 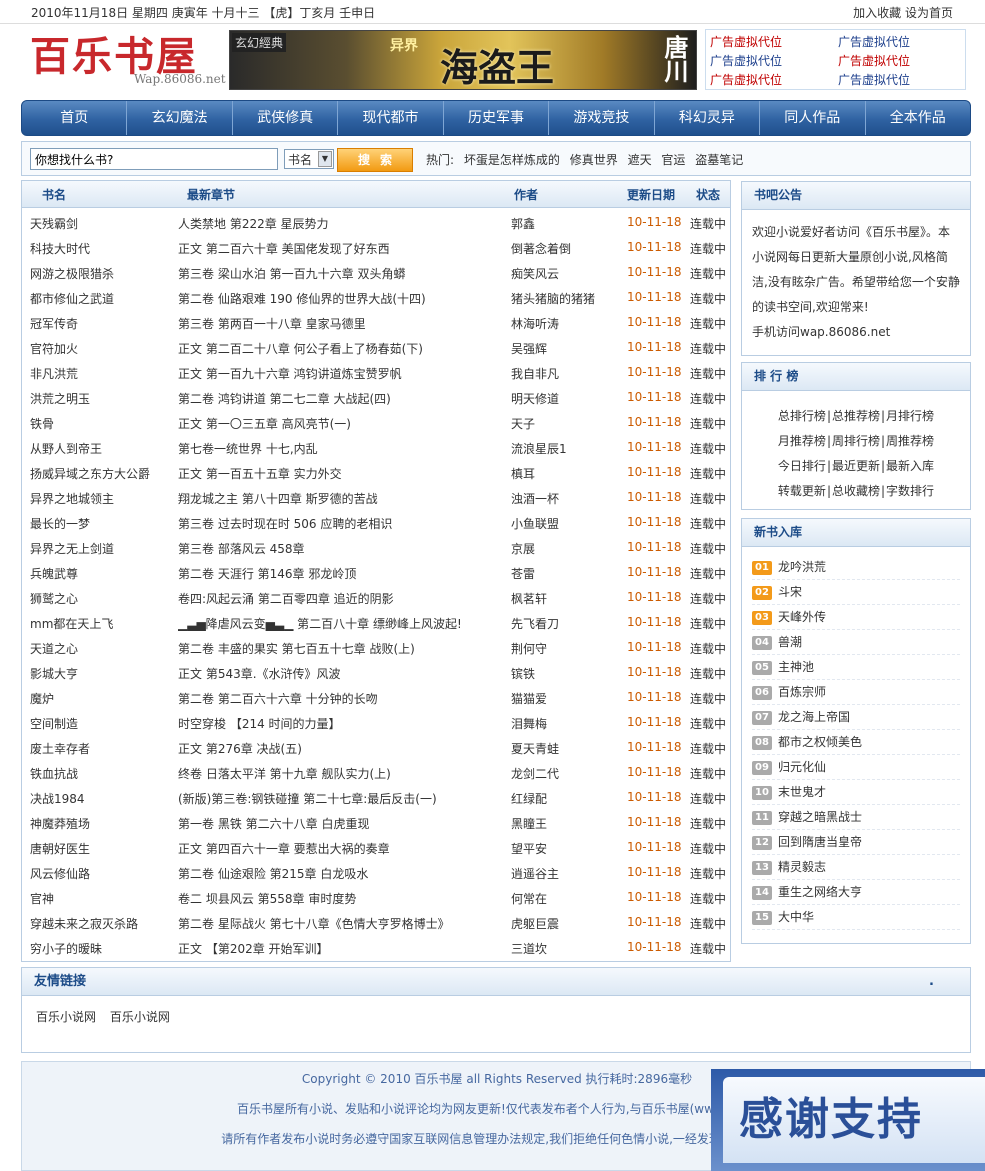 I want to click on nav-fanfic: 同人作品, so click(x=813, y=118).